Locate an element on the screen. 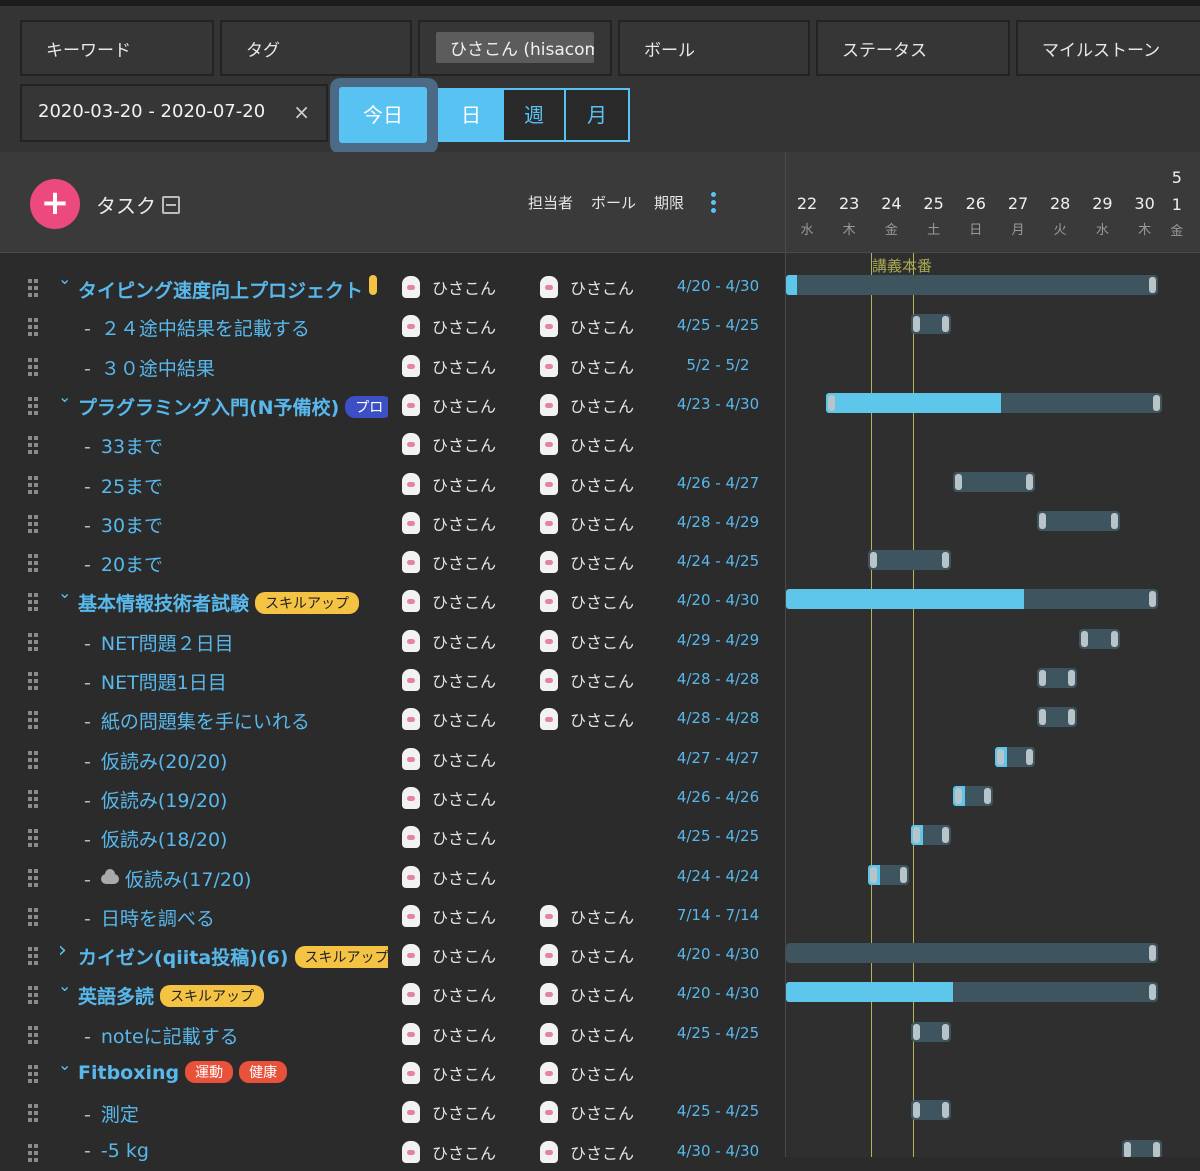 This screenshot has height=1171, width=1200. deadline-cell: 4/29 - 4/29 is located at coordinates (718, 640).